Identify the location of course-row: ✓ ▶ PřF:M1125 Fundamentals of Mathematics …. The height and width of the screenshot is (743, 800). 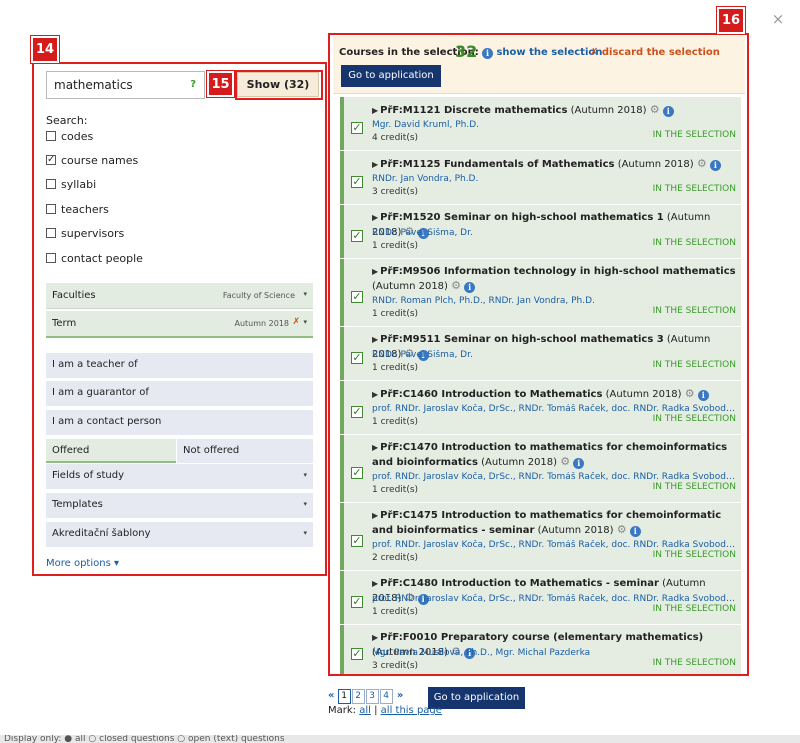
(540, 177).